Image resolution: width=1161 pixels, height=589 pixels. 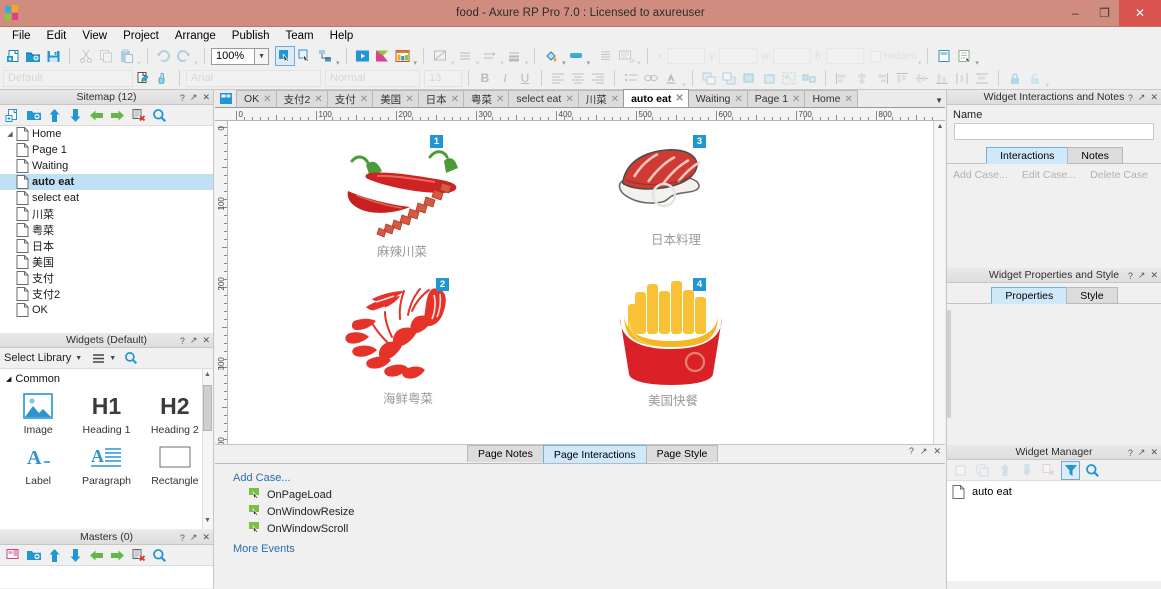 I want to click on direct-select-tool-icon, so click(x=305, y=56).